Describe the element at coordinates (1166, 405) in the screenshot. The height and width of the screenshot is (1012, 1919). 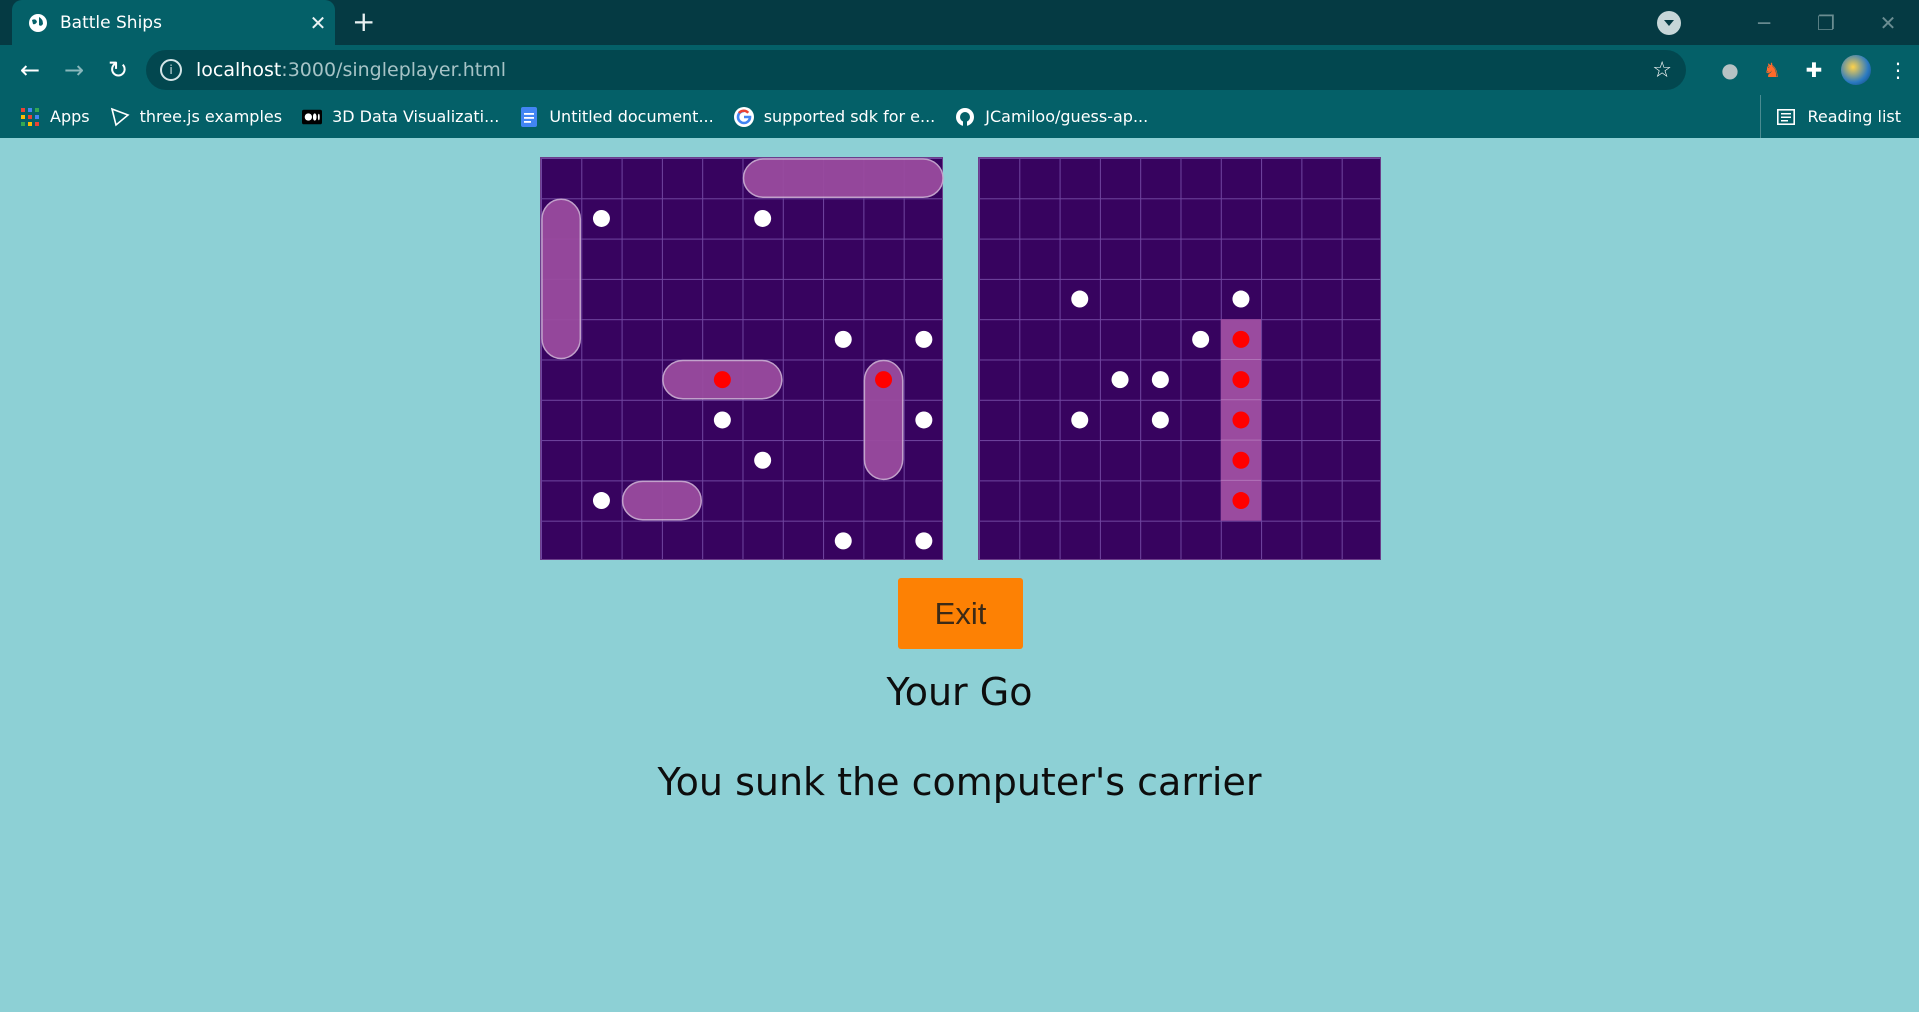
I see `computer-board-layer` at that location.